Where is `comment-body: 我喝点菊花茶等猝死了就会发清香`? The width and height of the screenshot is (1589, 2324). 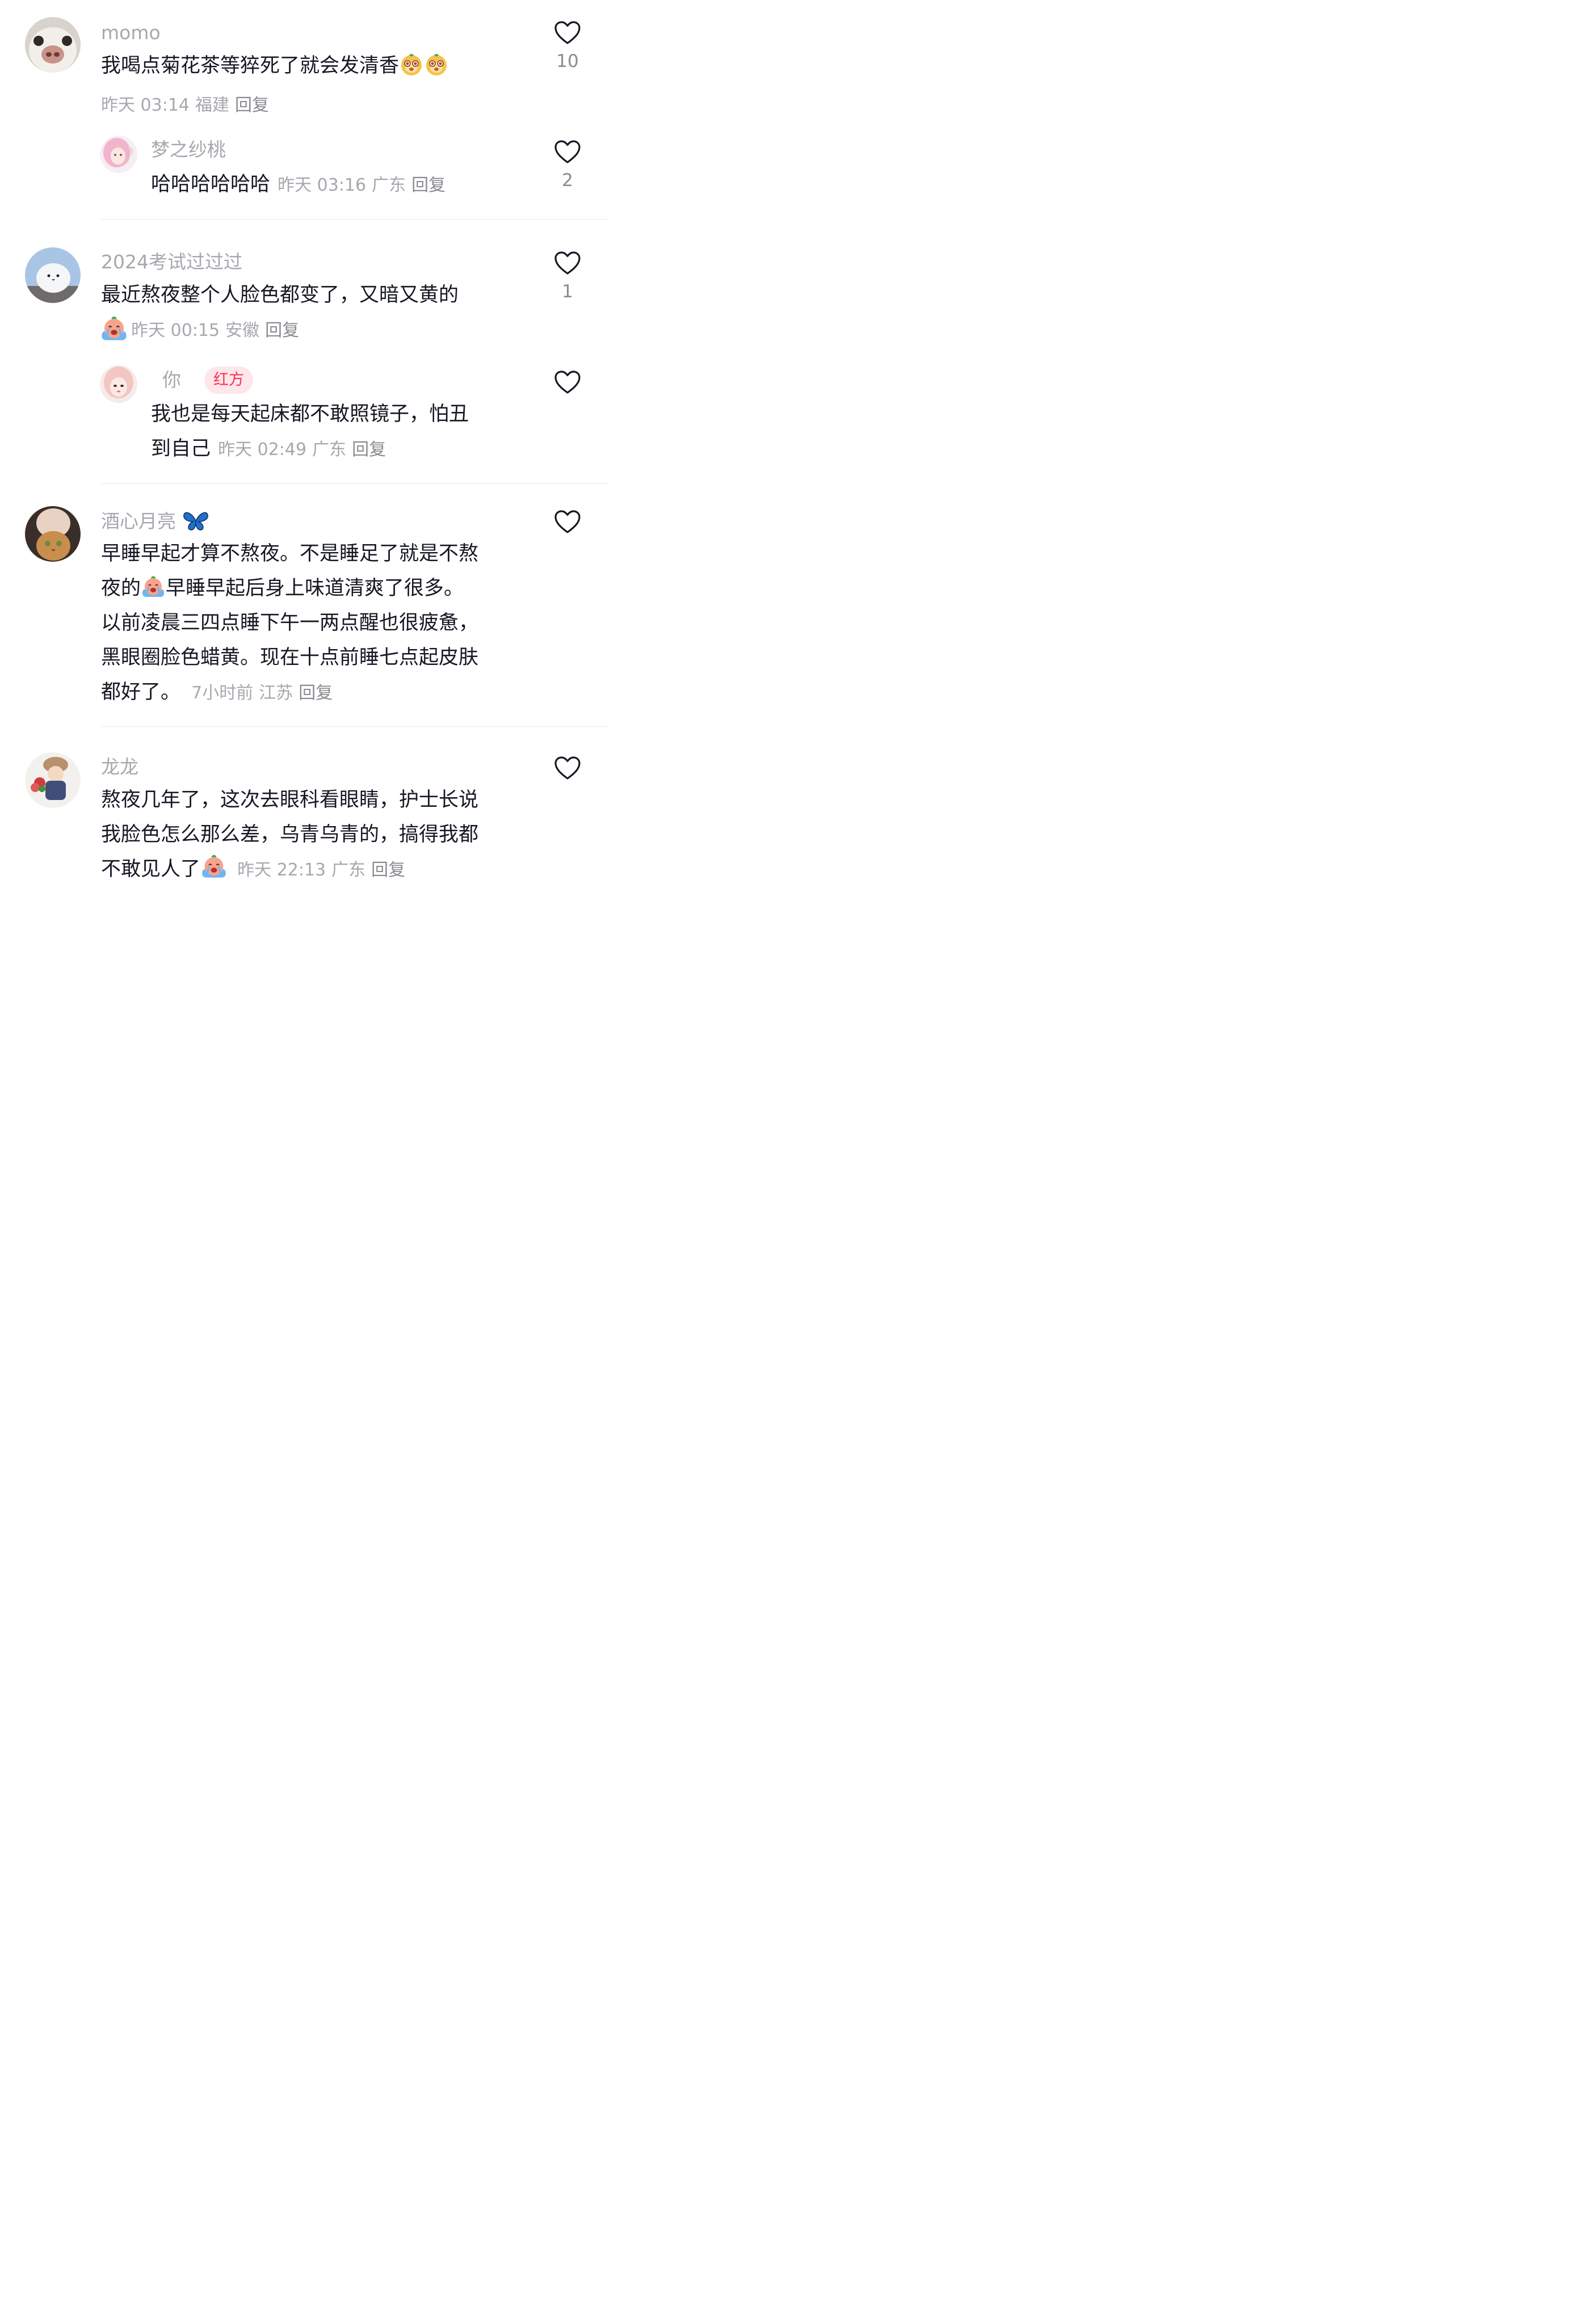
comment-body: 我喝点菊花茶等猝死了就会发清香 is located at coordinates (250, 65).